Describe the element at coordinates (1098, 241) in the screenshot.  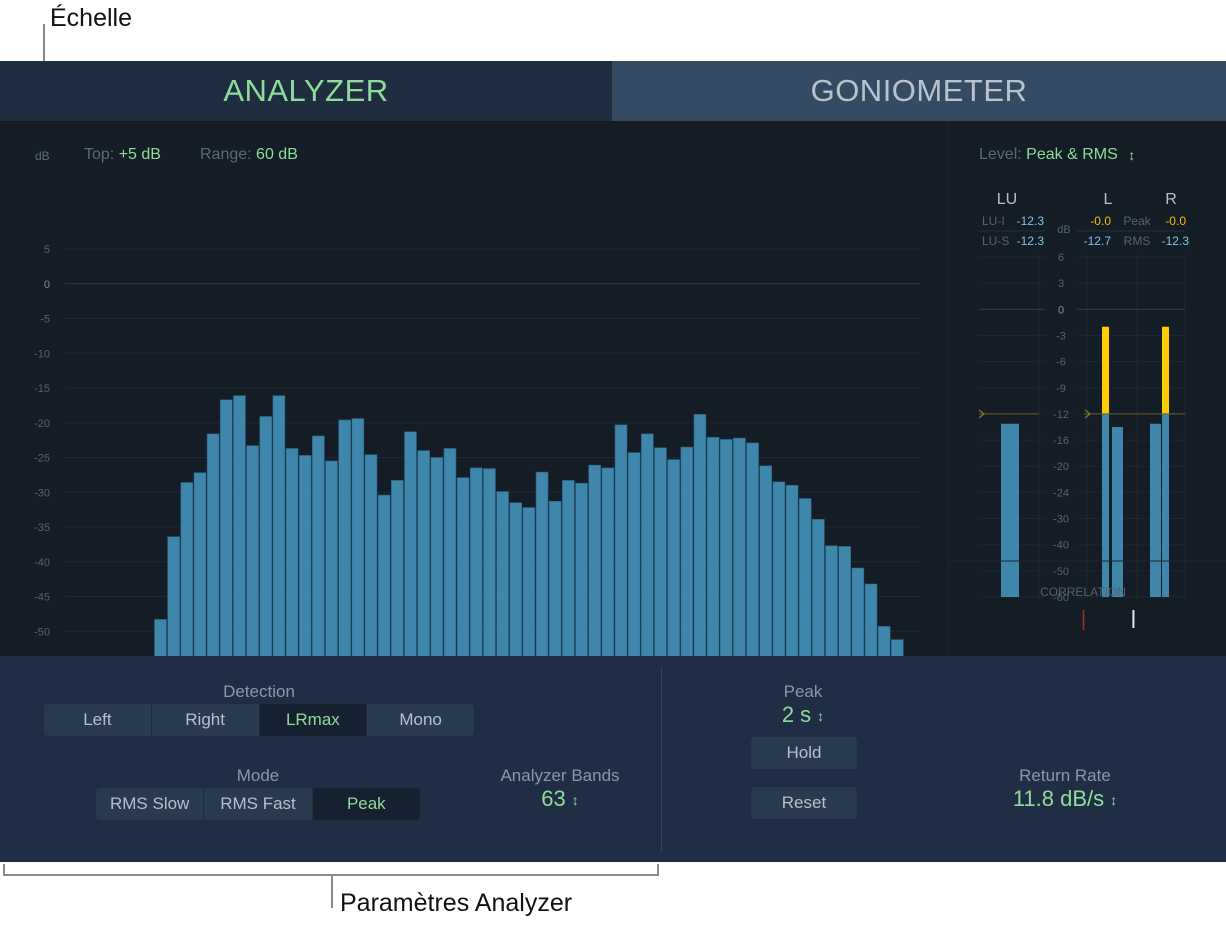
I see `rms-l-value: -12.7` at that location.